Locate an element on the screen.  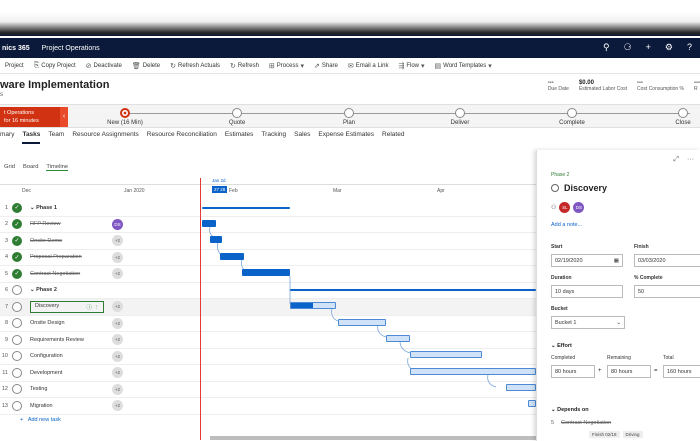
tab-team: Team is located at coordinates (56, 137).